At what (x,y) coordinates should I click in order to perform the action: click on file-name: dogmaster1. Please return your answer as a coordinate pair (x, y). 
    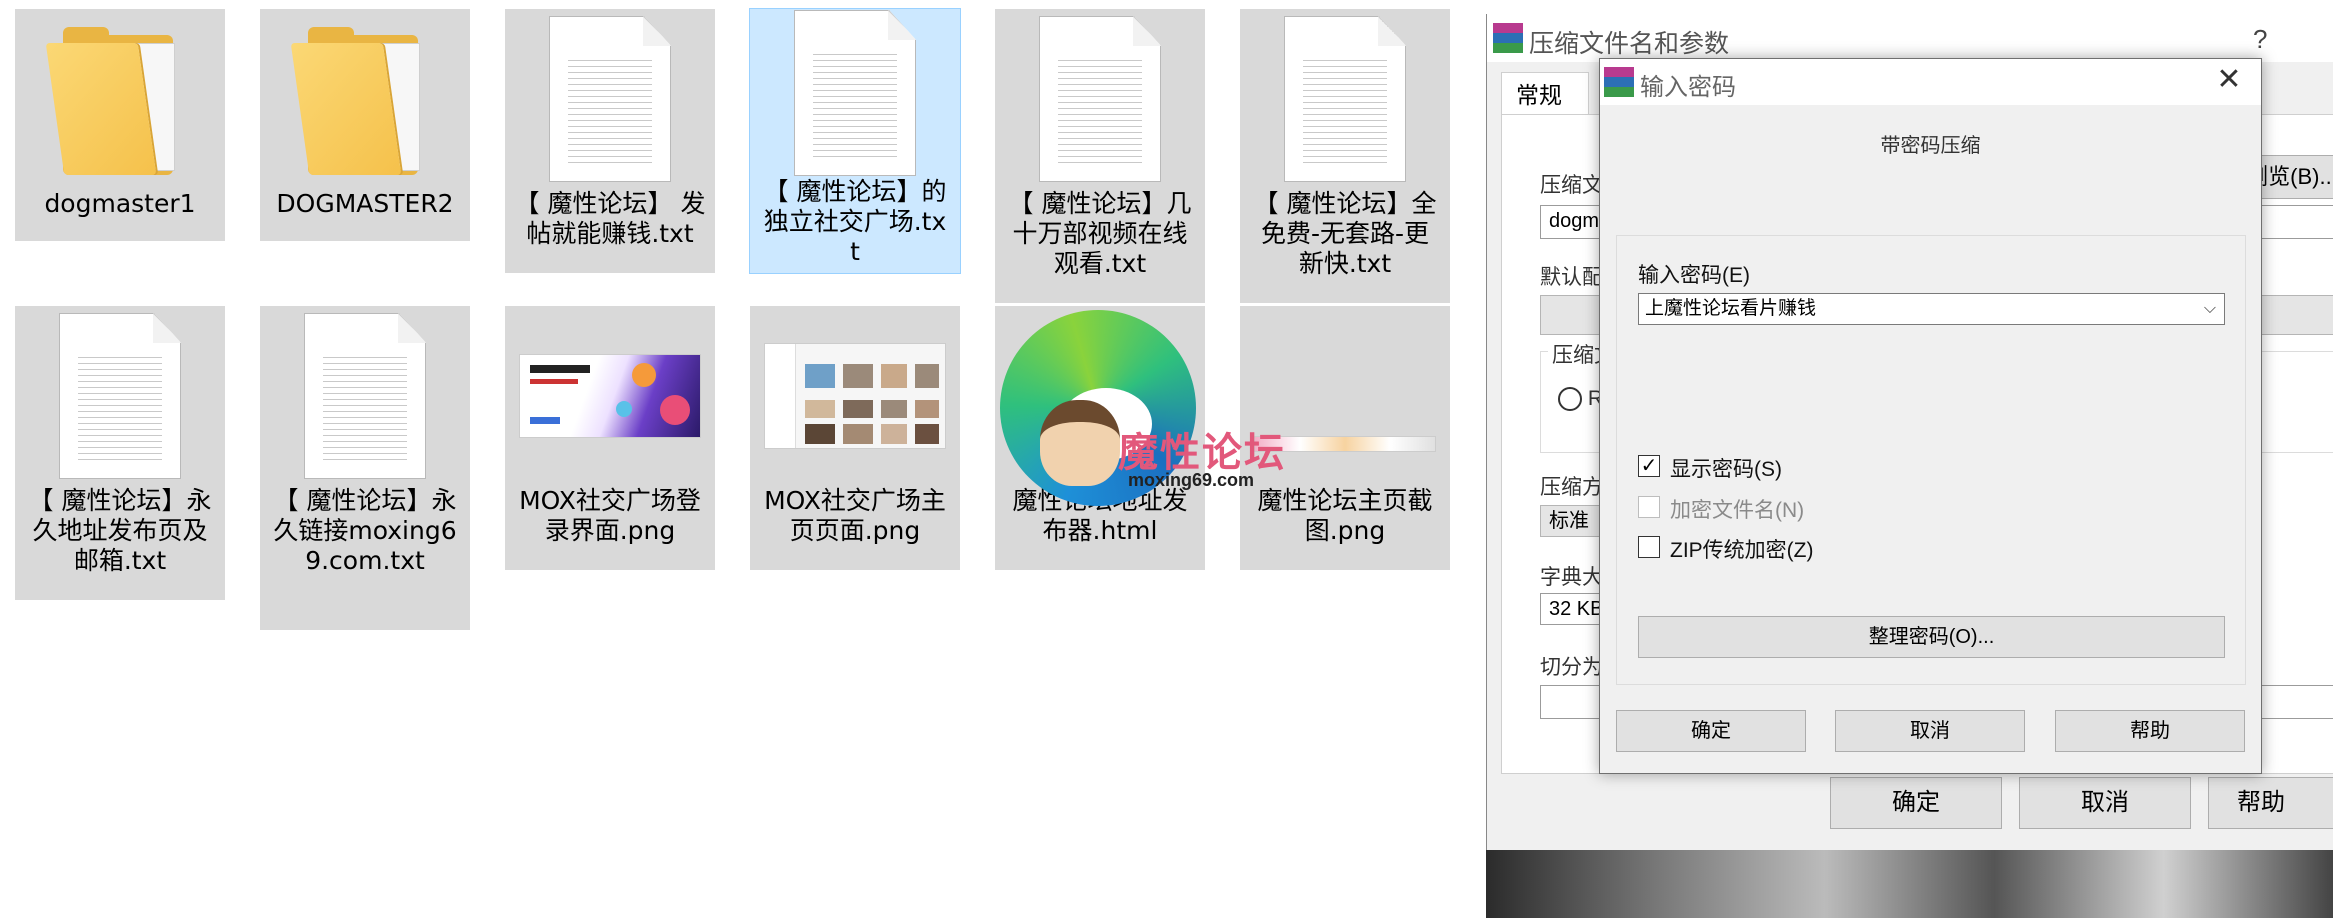
    Looking at the image, I should click on (120, 203).